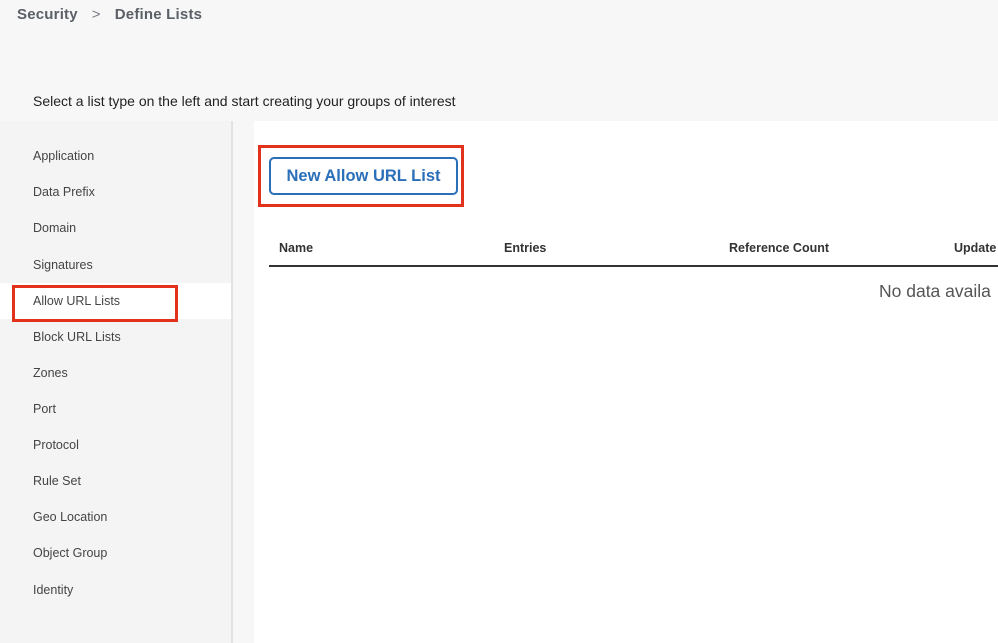 The width and height of the screenshot is (998, 643). What do you see at coordinates (296, 248) in the screenshot?
I see `column-header-name: Name` at bounding box center [296, 248].